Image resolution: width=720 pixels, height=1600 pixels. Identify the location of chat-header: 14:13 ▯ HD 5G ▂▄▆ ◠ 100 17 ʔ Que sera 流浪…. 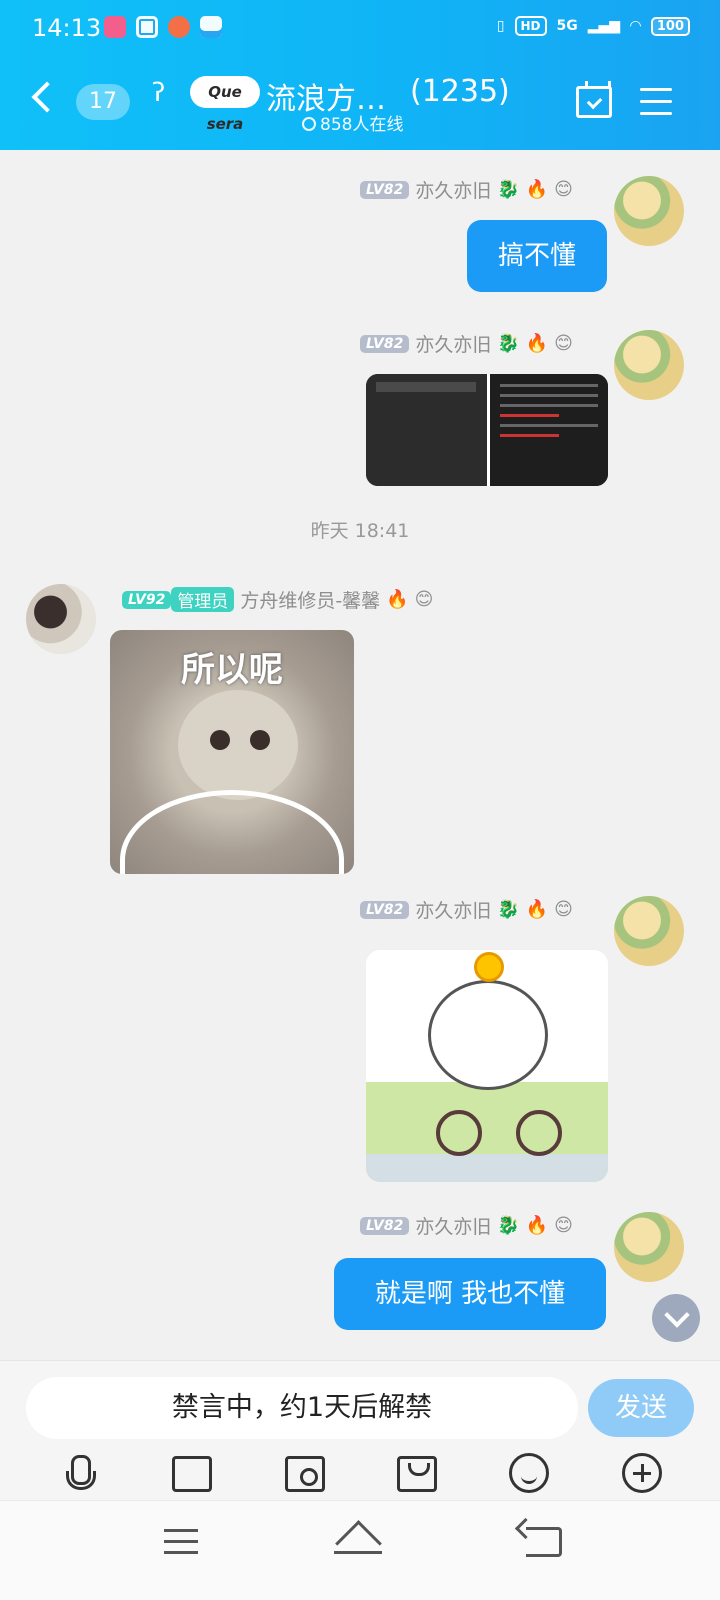
(360, 75).